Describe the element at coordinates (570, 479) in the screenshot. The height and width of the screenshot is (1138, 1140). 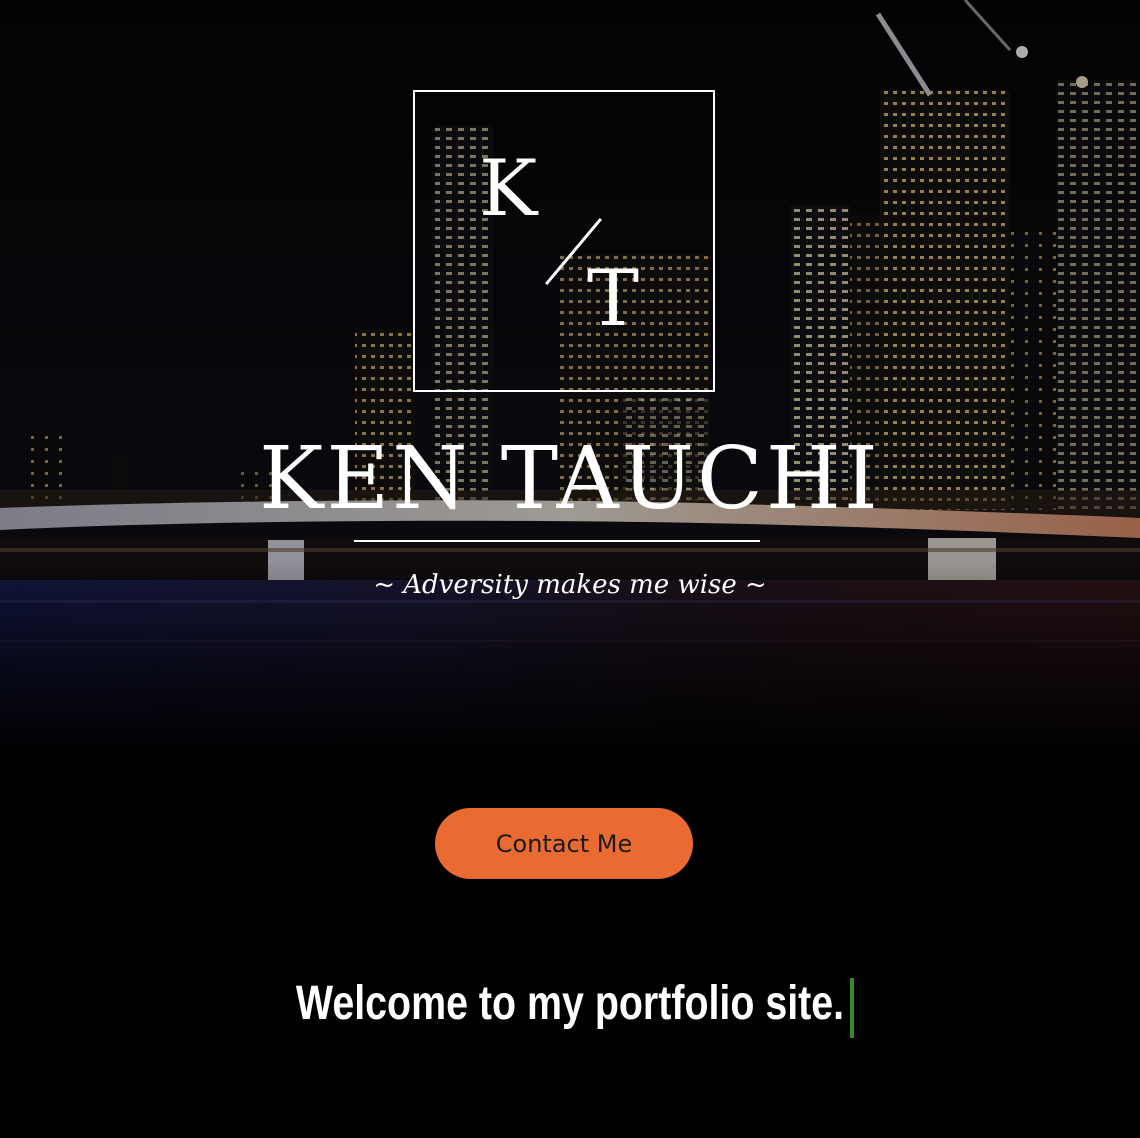
I see `site-name-heading: KEN TAUCHI` at that location.